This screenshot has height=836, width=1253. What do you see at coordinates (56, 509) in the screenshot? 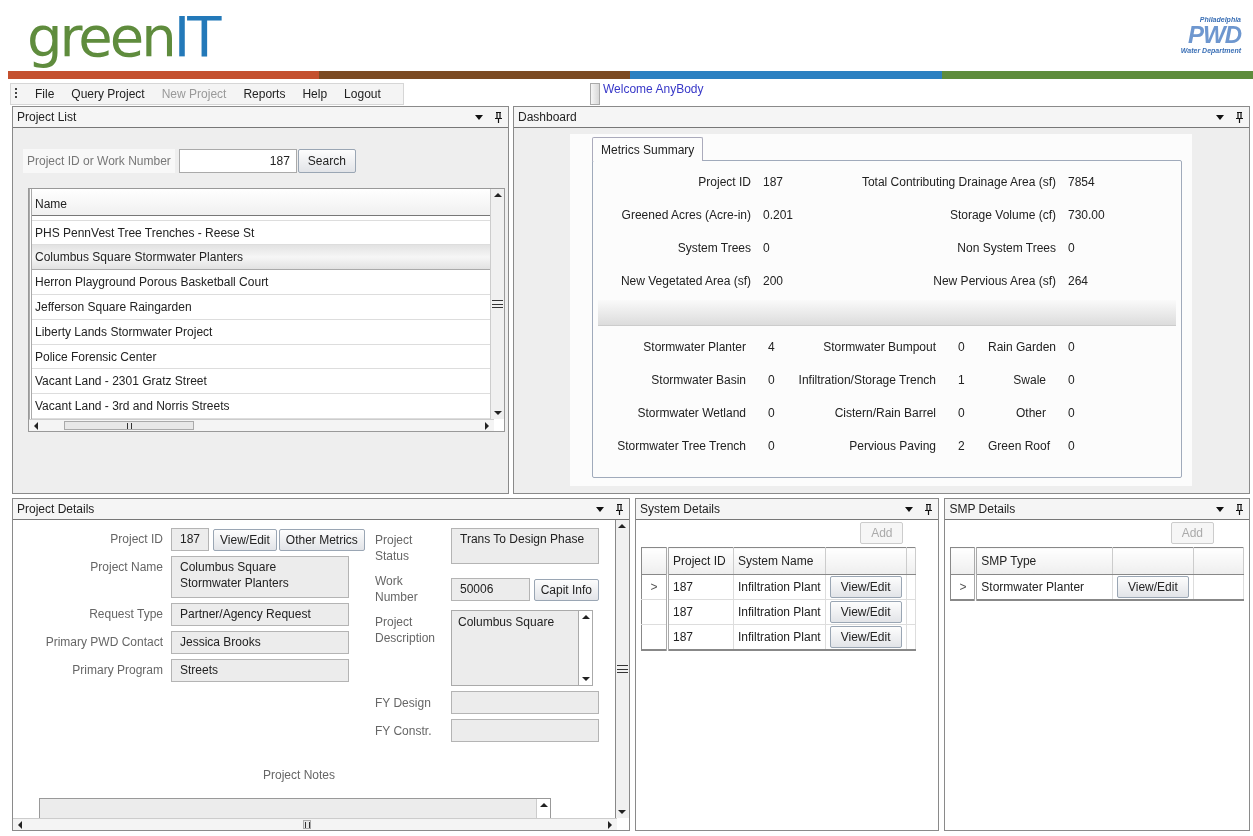
I see `panel-title: Project Details` at bounding box center [56, 509].